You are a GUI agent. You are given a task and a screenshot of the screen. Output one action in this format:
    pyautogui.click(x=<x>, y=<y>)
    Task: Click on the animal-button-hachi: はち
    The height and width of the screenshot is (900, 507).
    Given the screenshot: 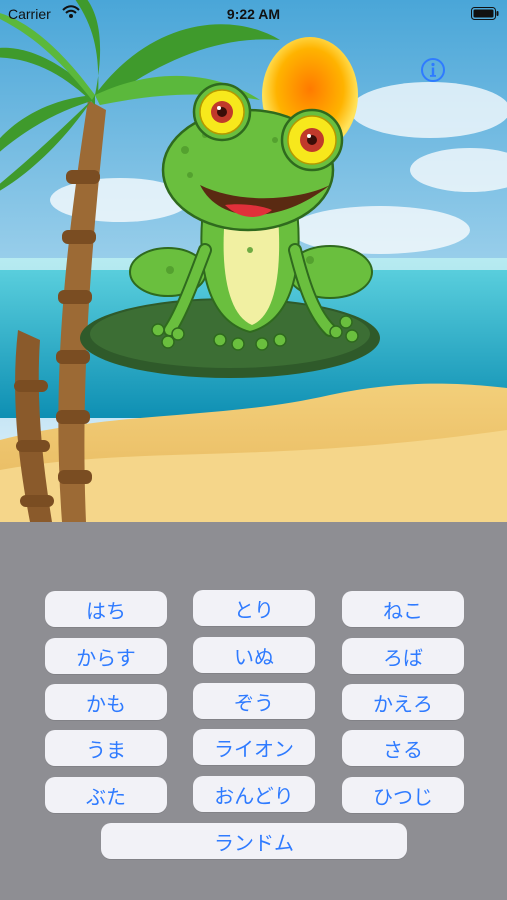 What is the action you would take?
    pyautogui.click(x=106, y=609)
    